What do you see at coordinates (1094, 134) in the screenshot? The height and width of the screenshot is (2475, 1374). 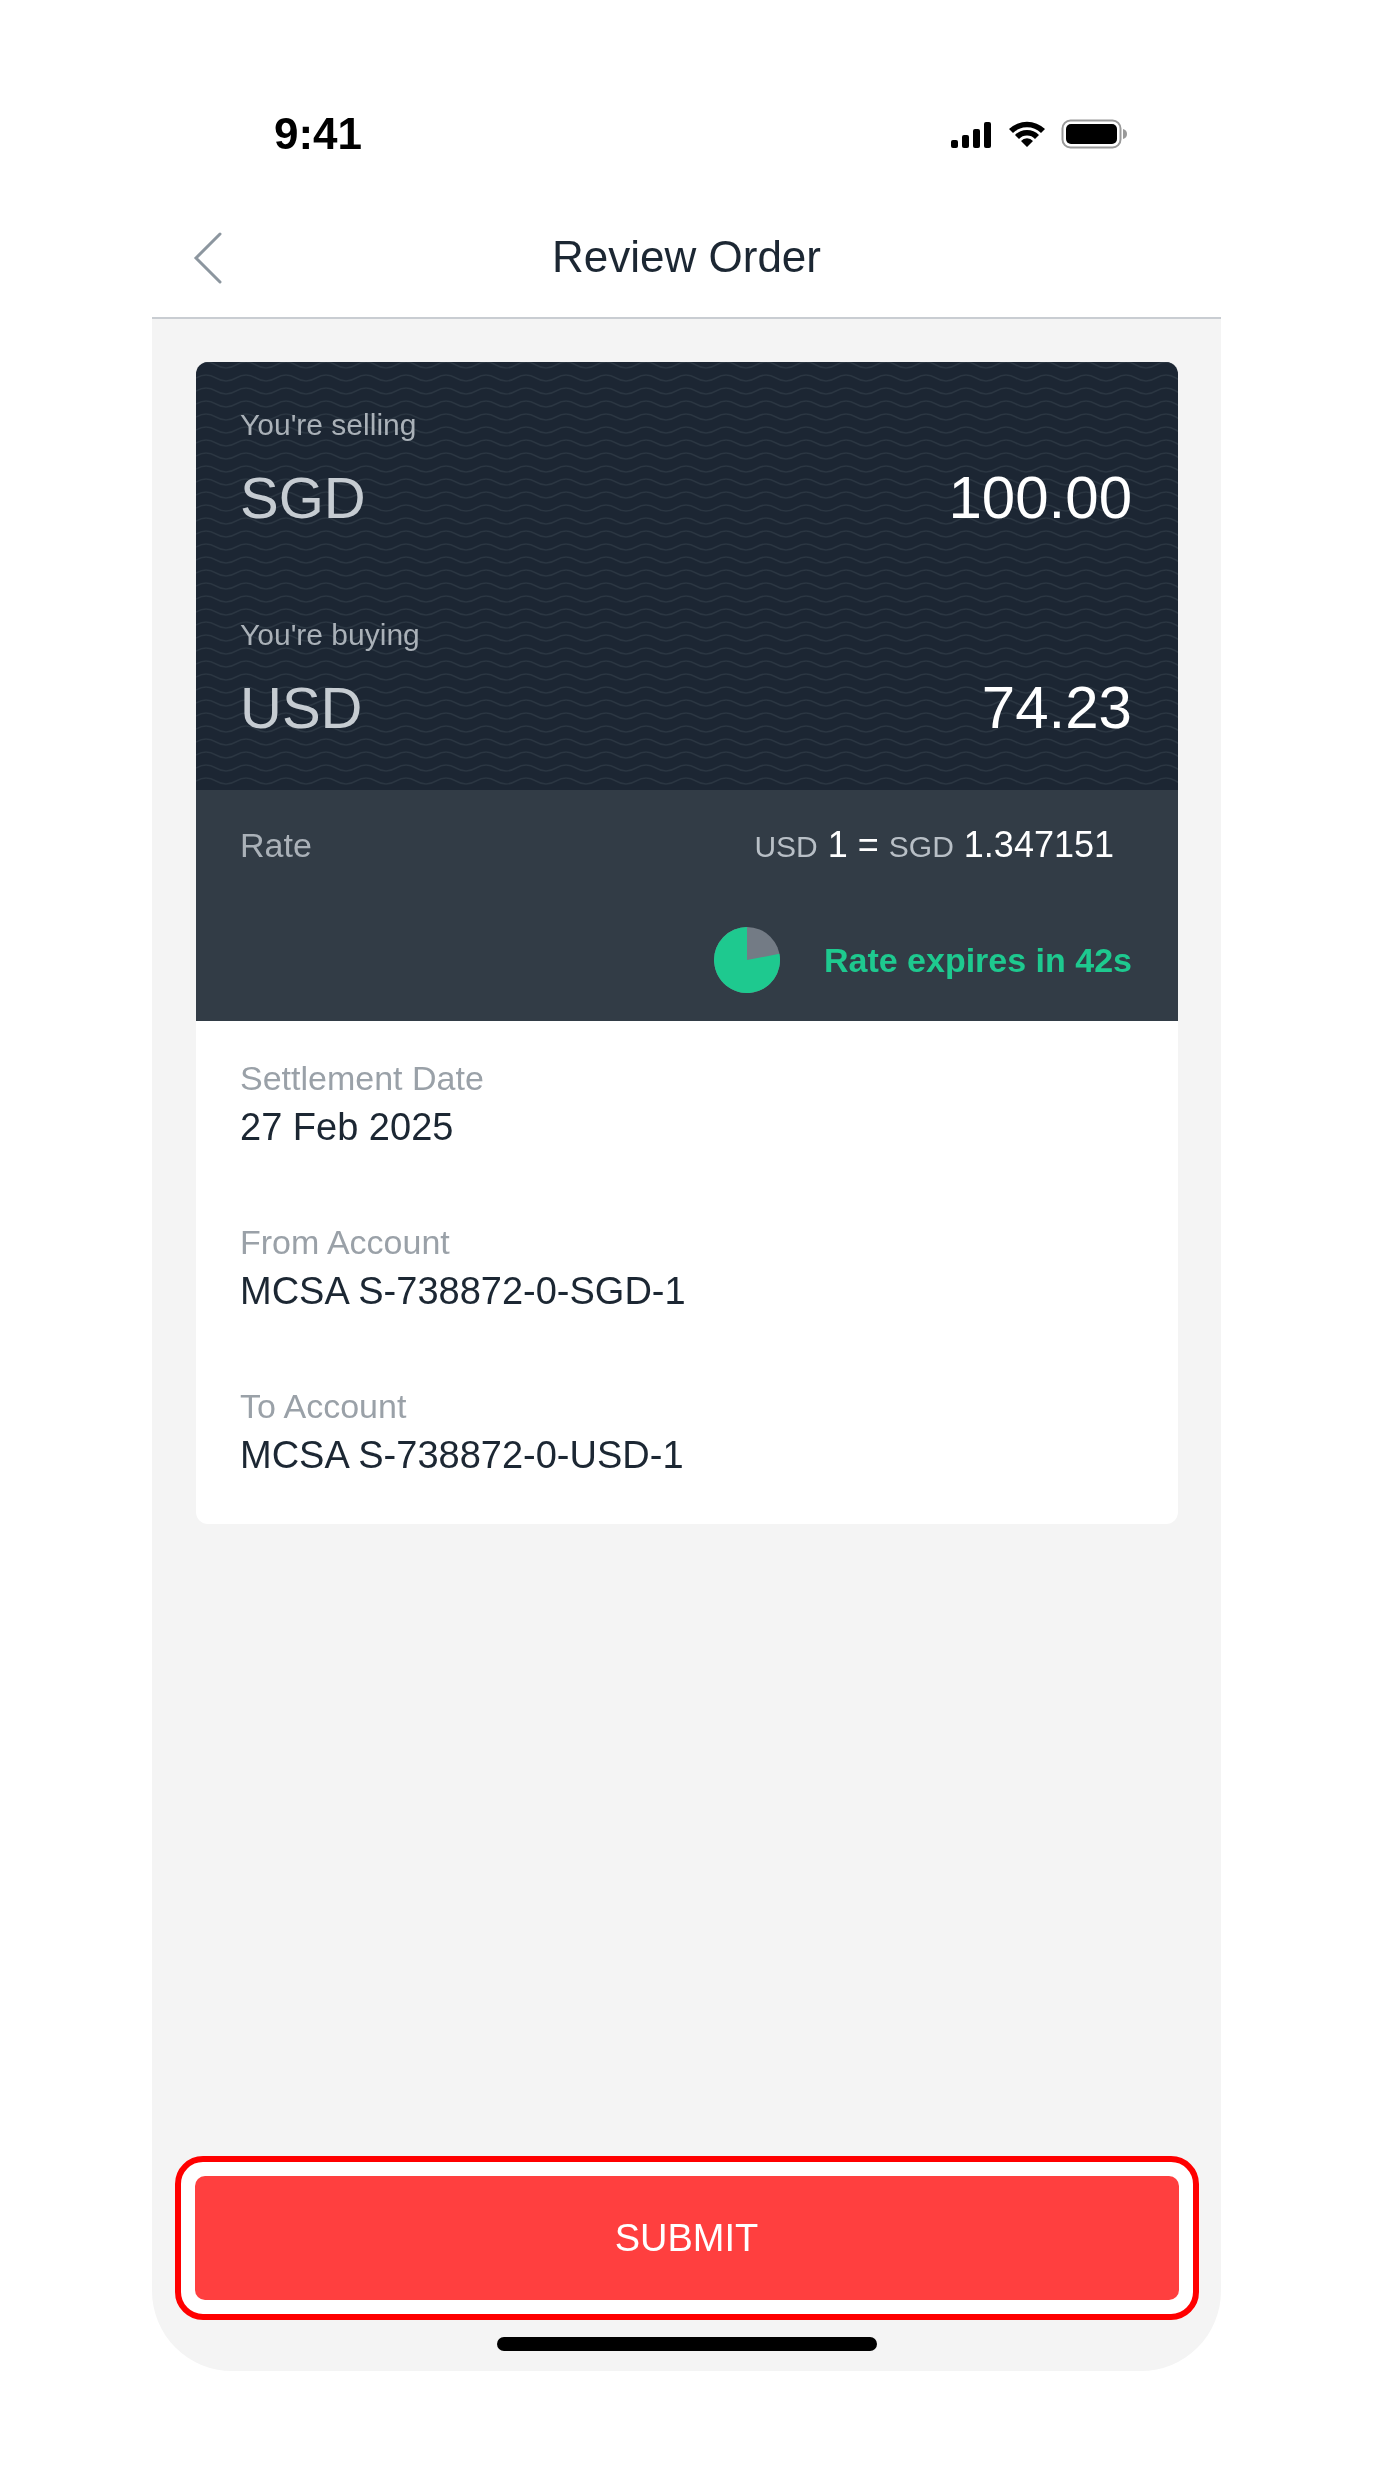 I see `battery-icon` at bounding box center [1094, 134].